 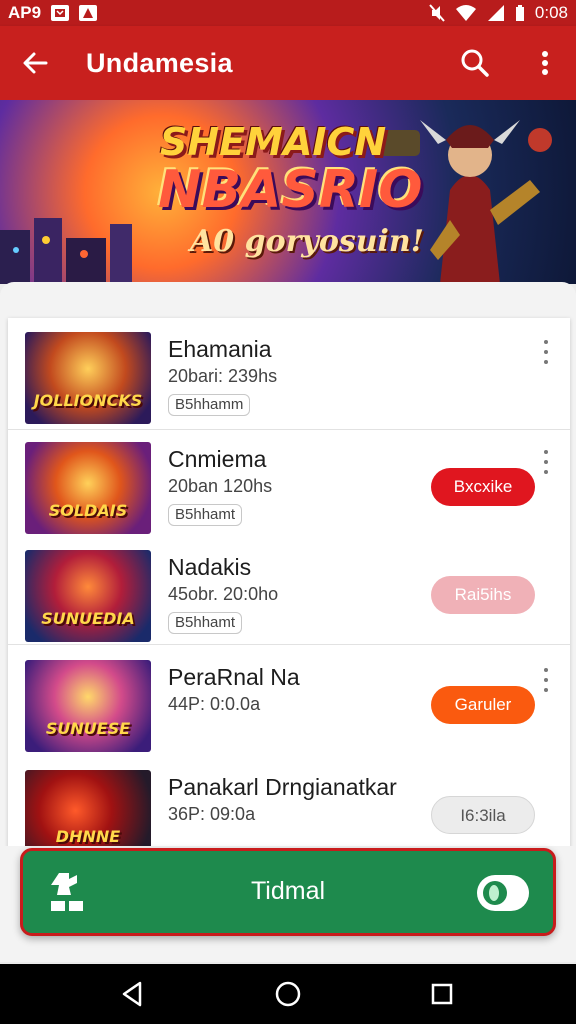 What do you see at coordinates (217, 459) in the screenshot?
I see `game-name: Cnmiema` at bounding box center [217, 459].